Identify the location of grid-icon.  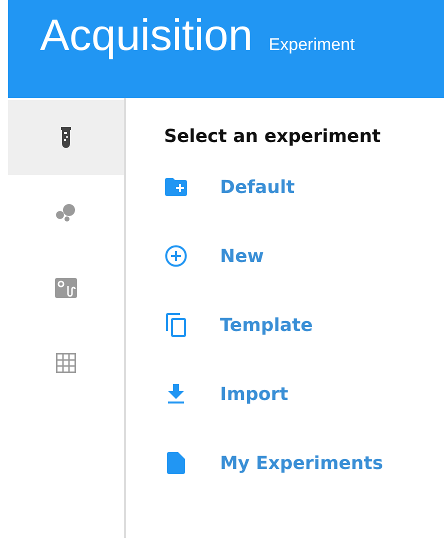
(66, 362).